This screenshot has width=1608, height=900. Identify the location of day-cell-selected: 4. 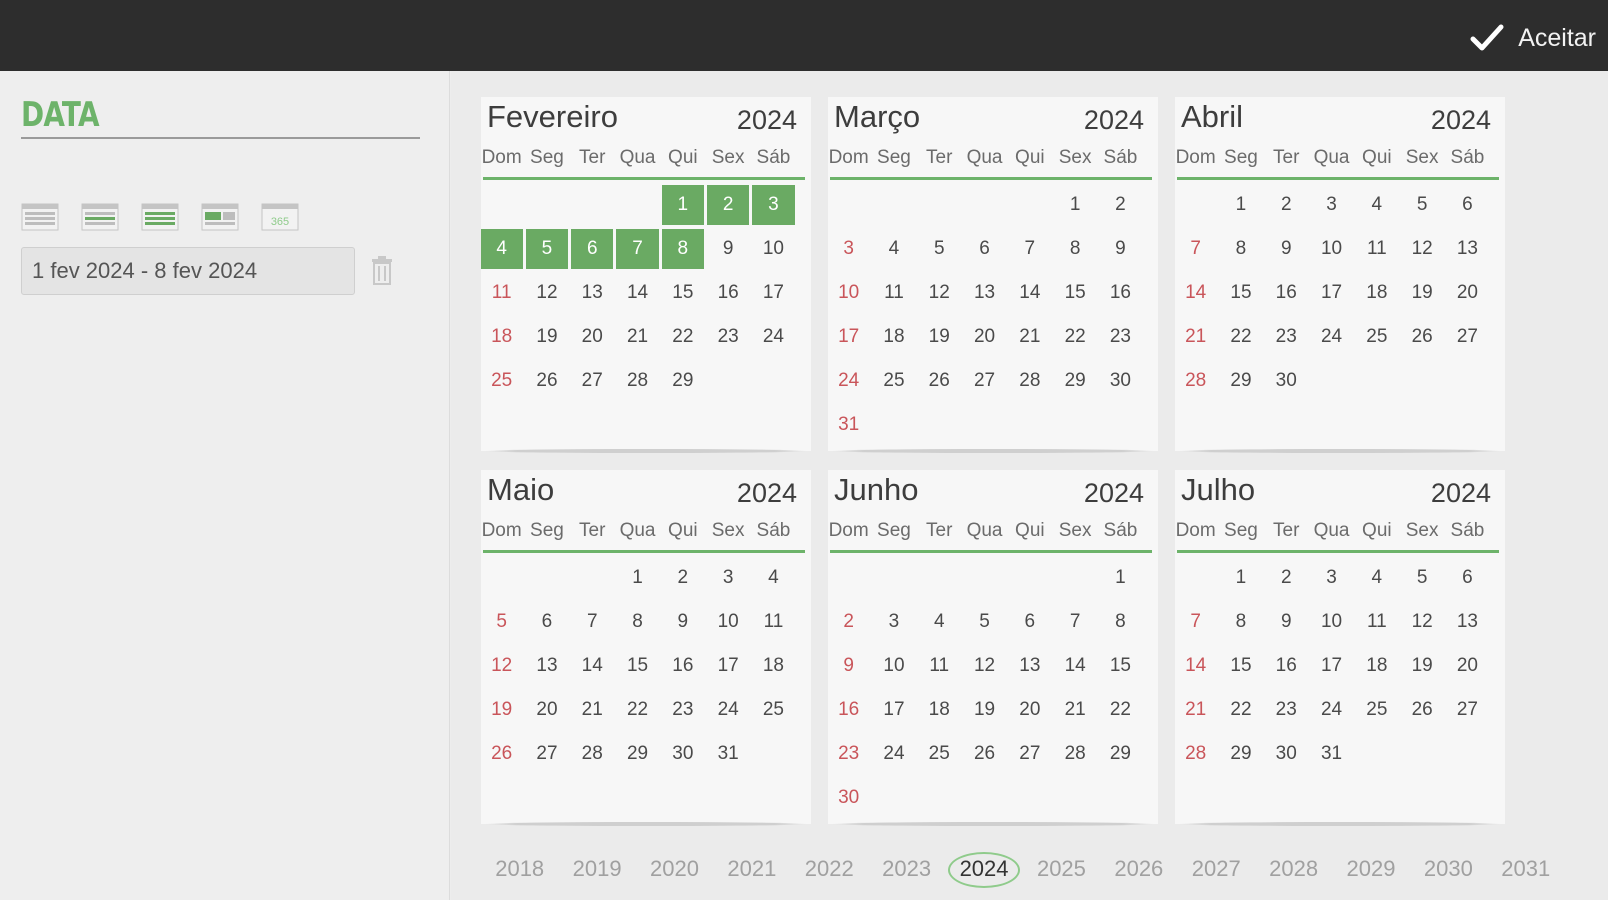
(501, 249).